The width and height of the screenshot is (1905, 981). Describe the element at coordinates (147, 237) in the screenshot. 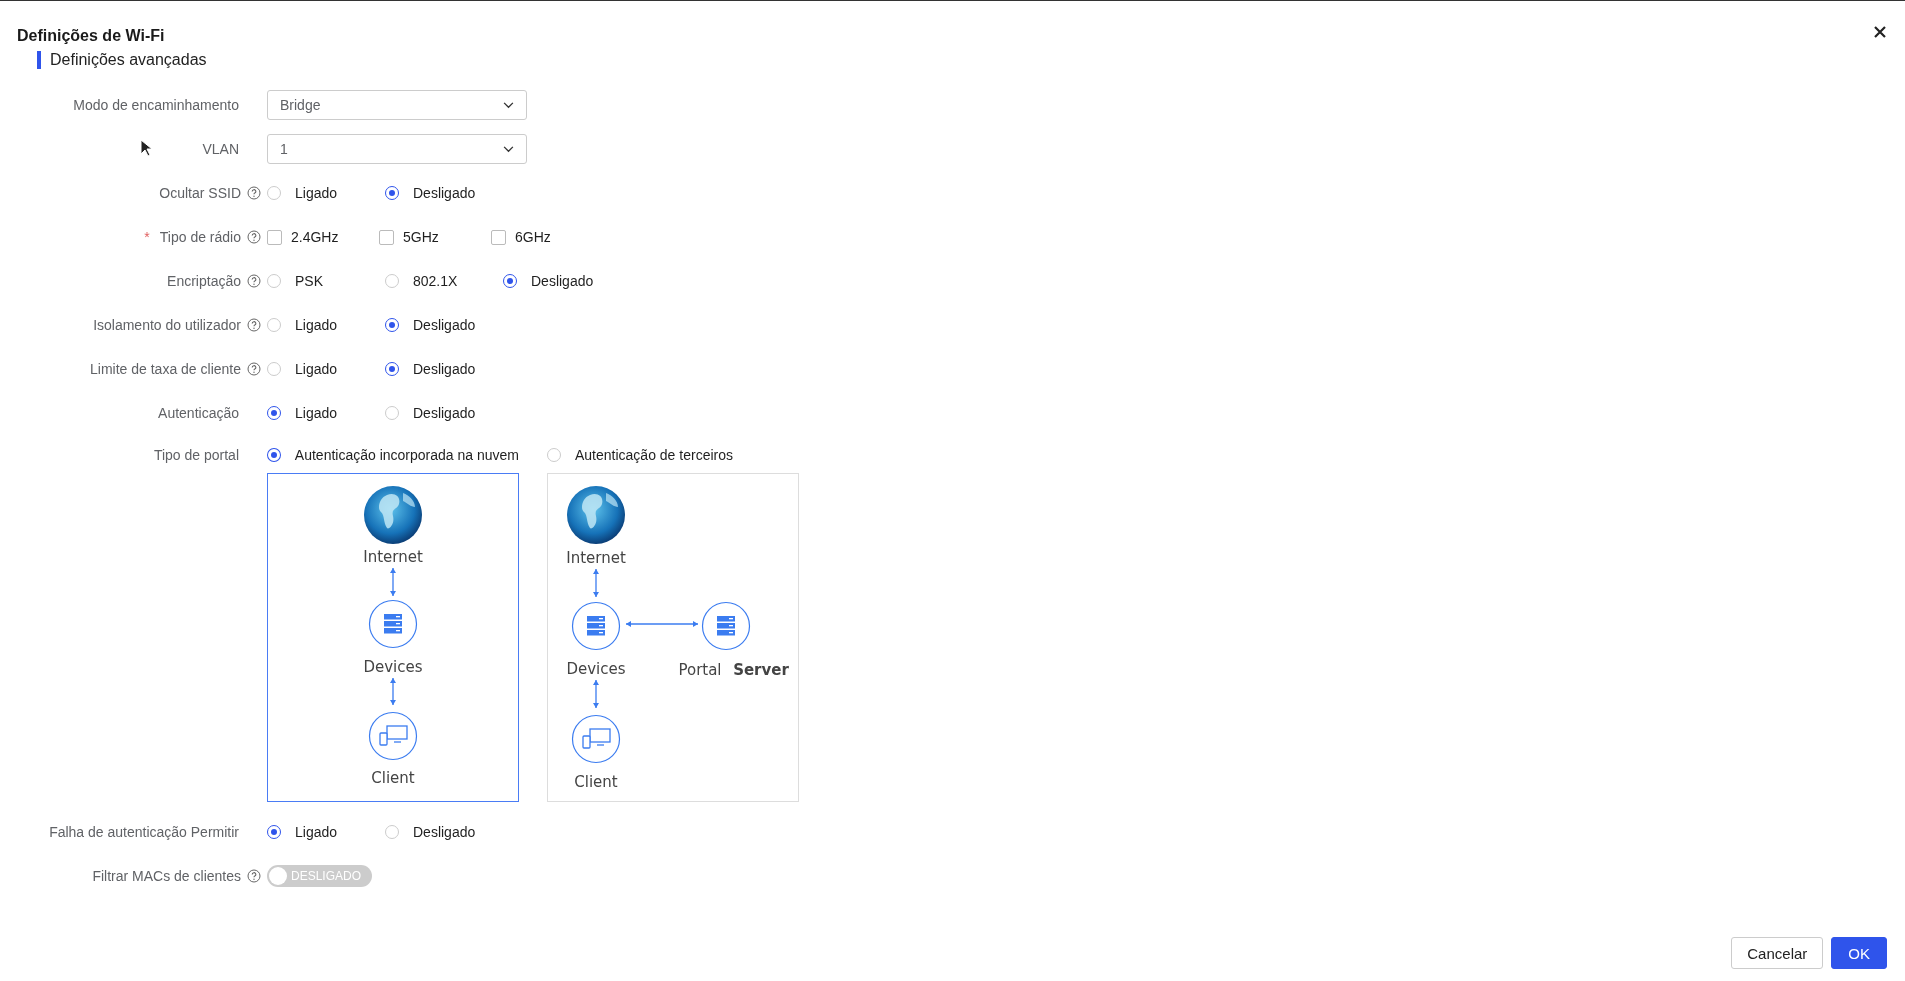

I see `required-mark: *` at that location.